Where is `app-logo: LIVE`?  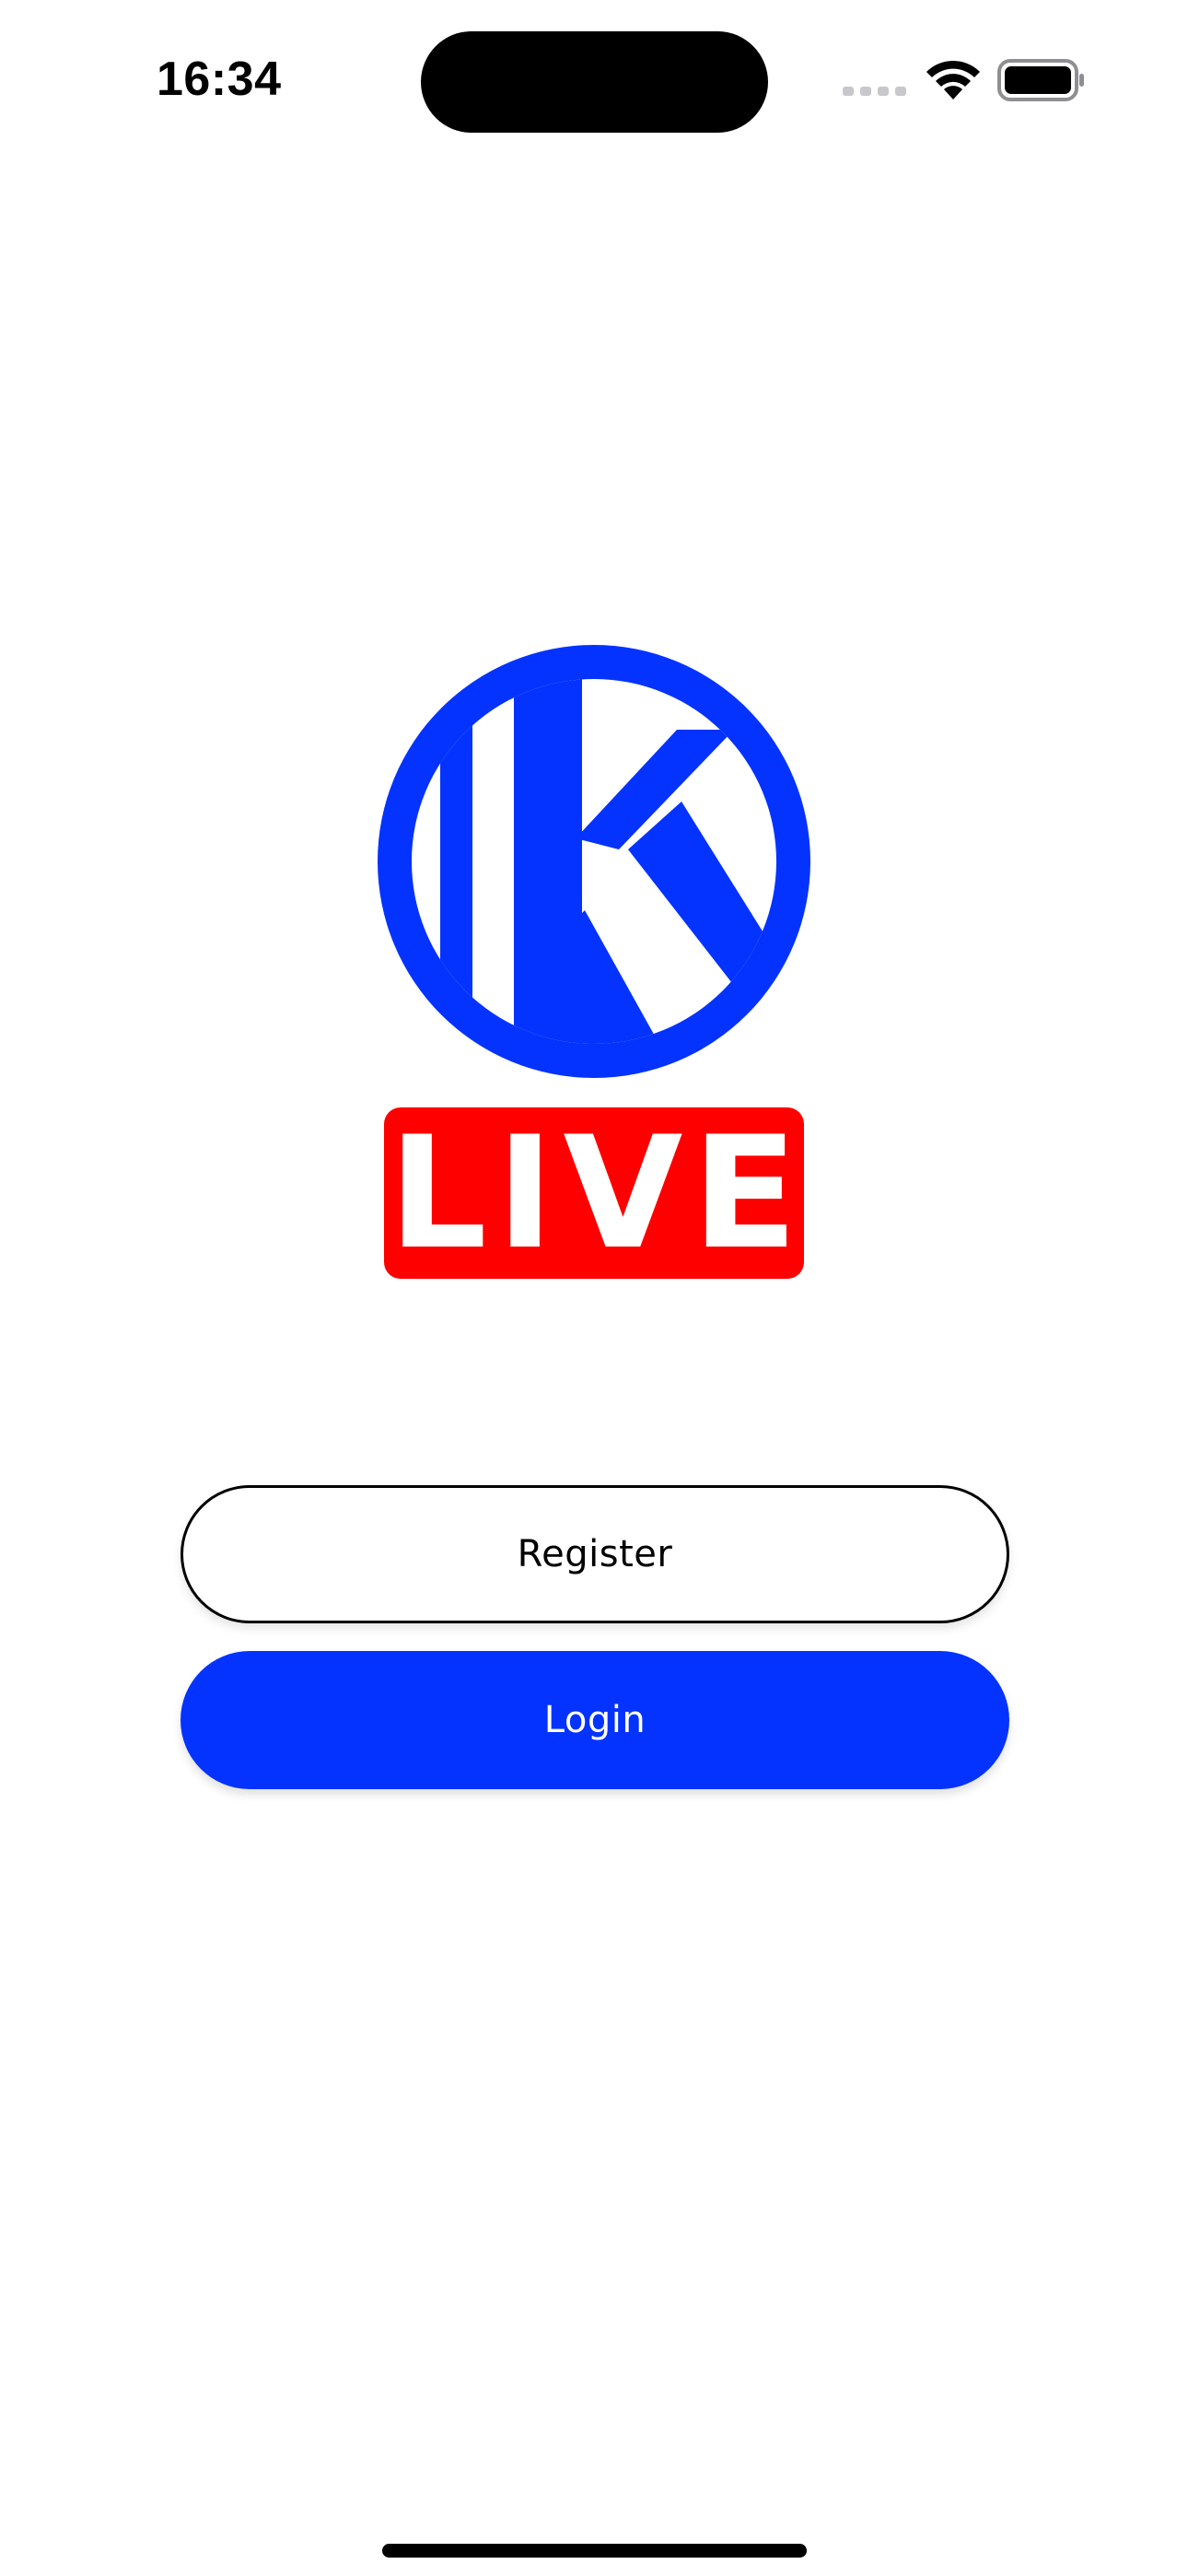
app-logo: LIVE is located at coordinates (594, 965).